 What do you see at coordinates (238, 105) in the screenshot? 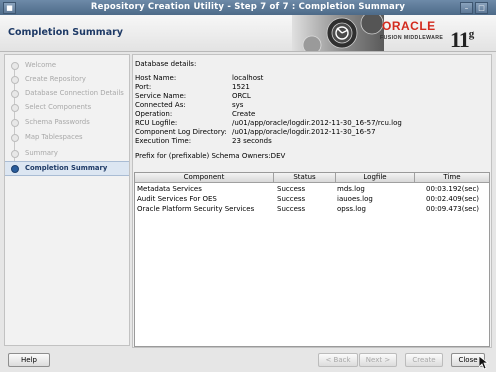
I see `detail-value: sys` at bounding box center [238, 105].